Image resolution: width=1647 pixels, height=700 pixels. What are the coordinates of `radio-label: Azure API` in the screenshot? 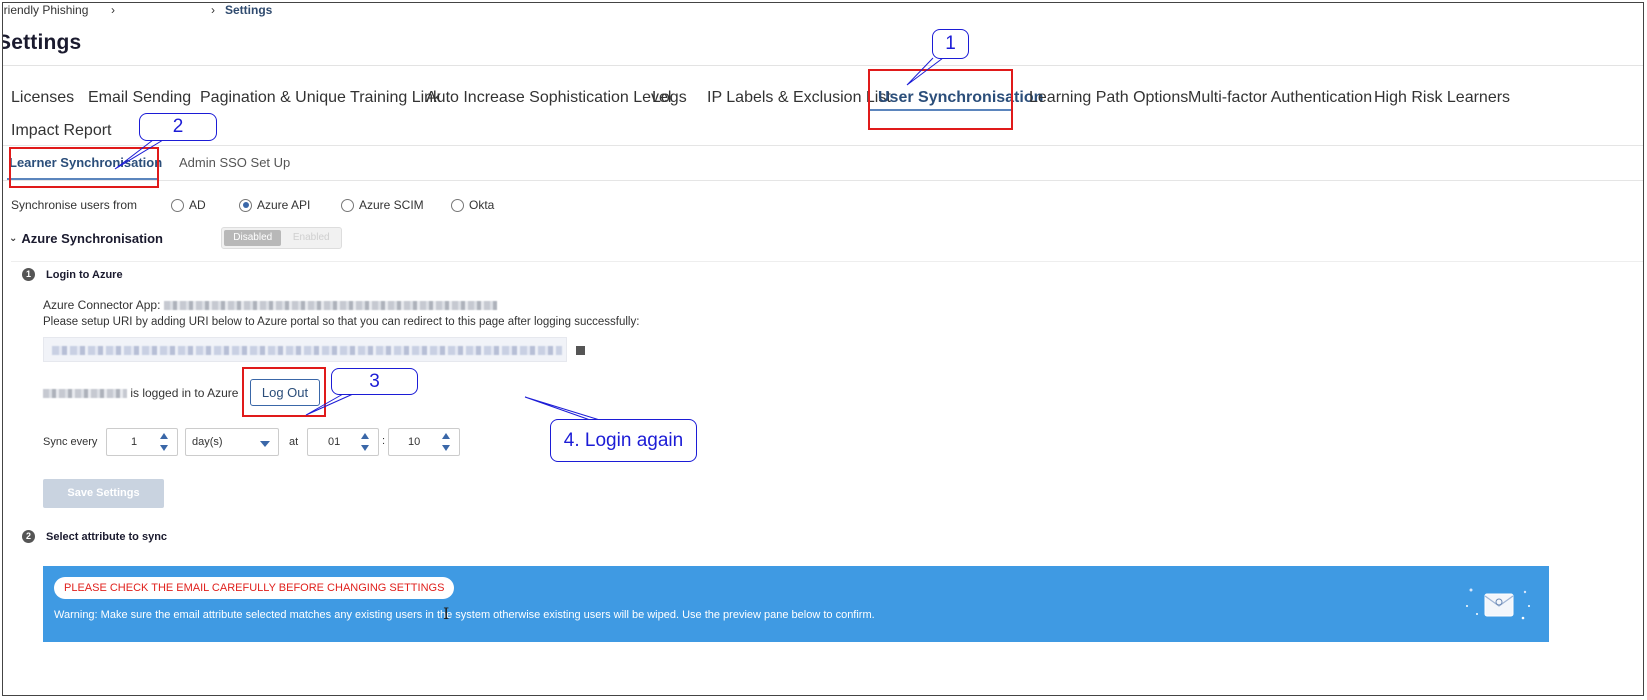 It's located at (284, 205).